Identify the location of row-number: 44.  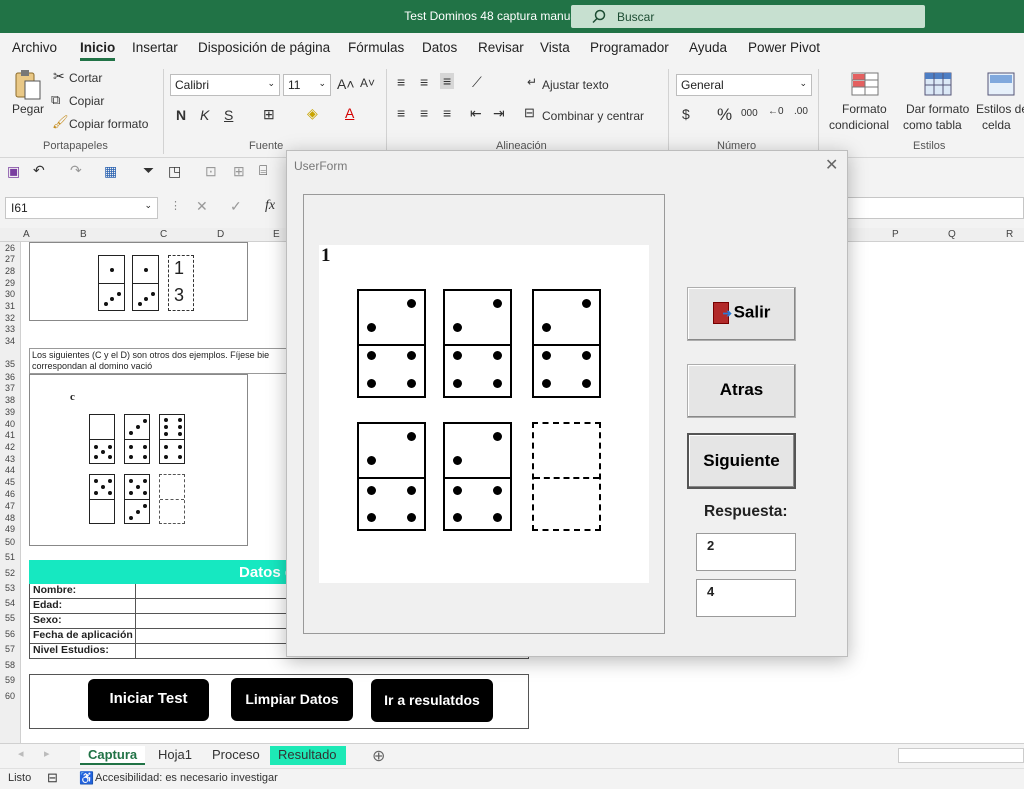
(10, 470).